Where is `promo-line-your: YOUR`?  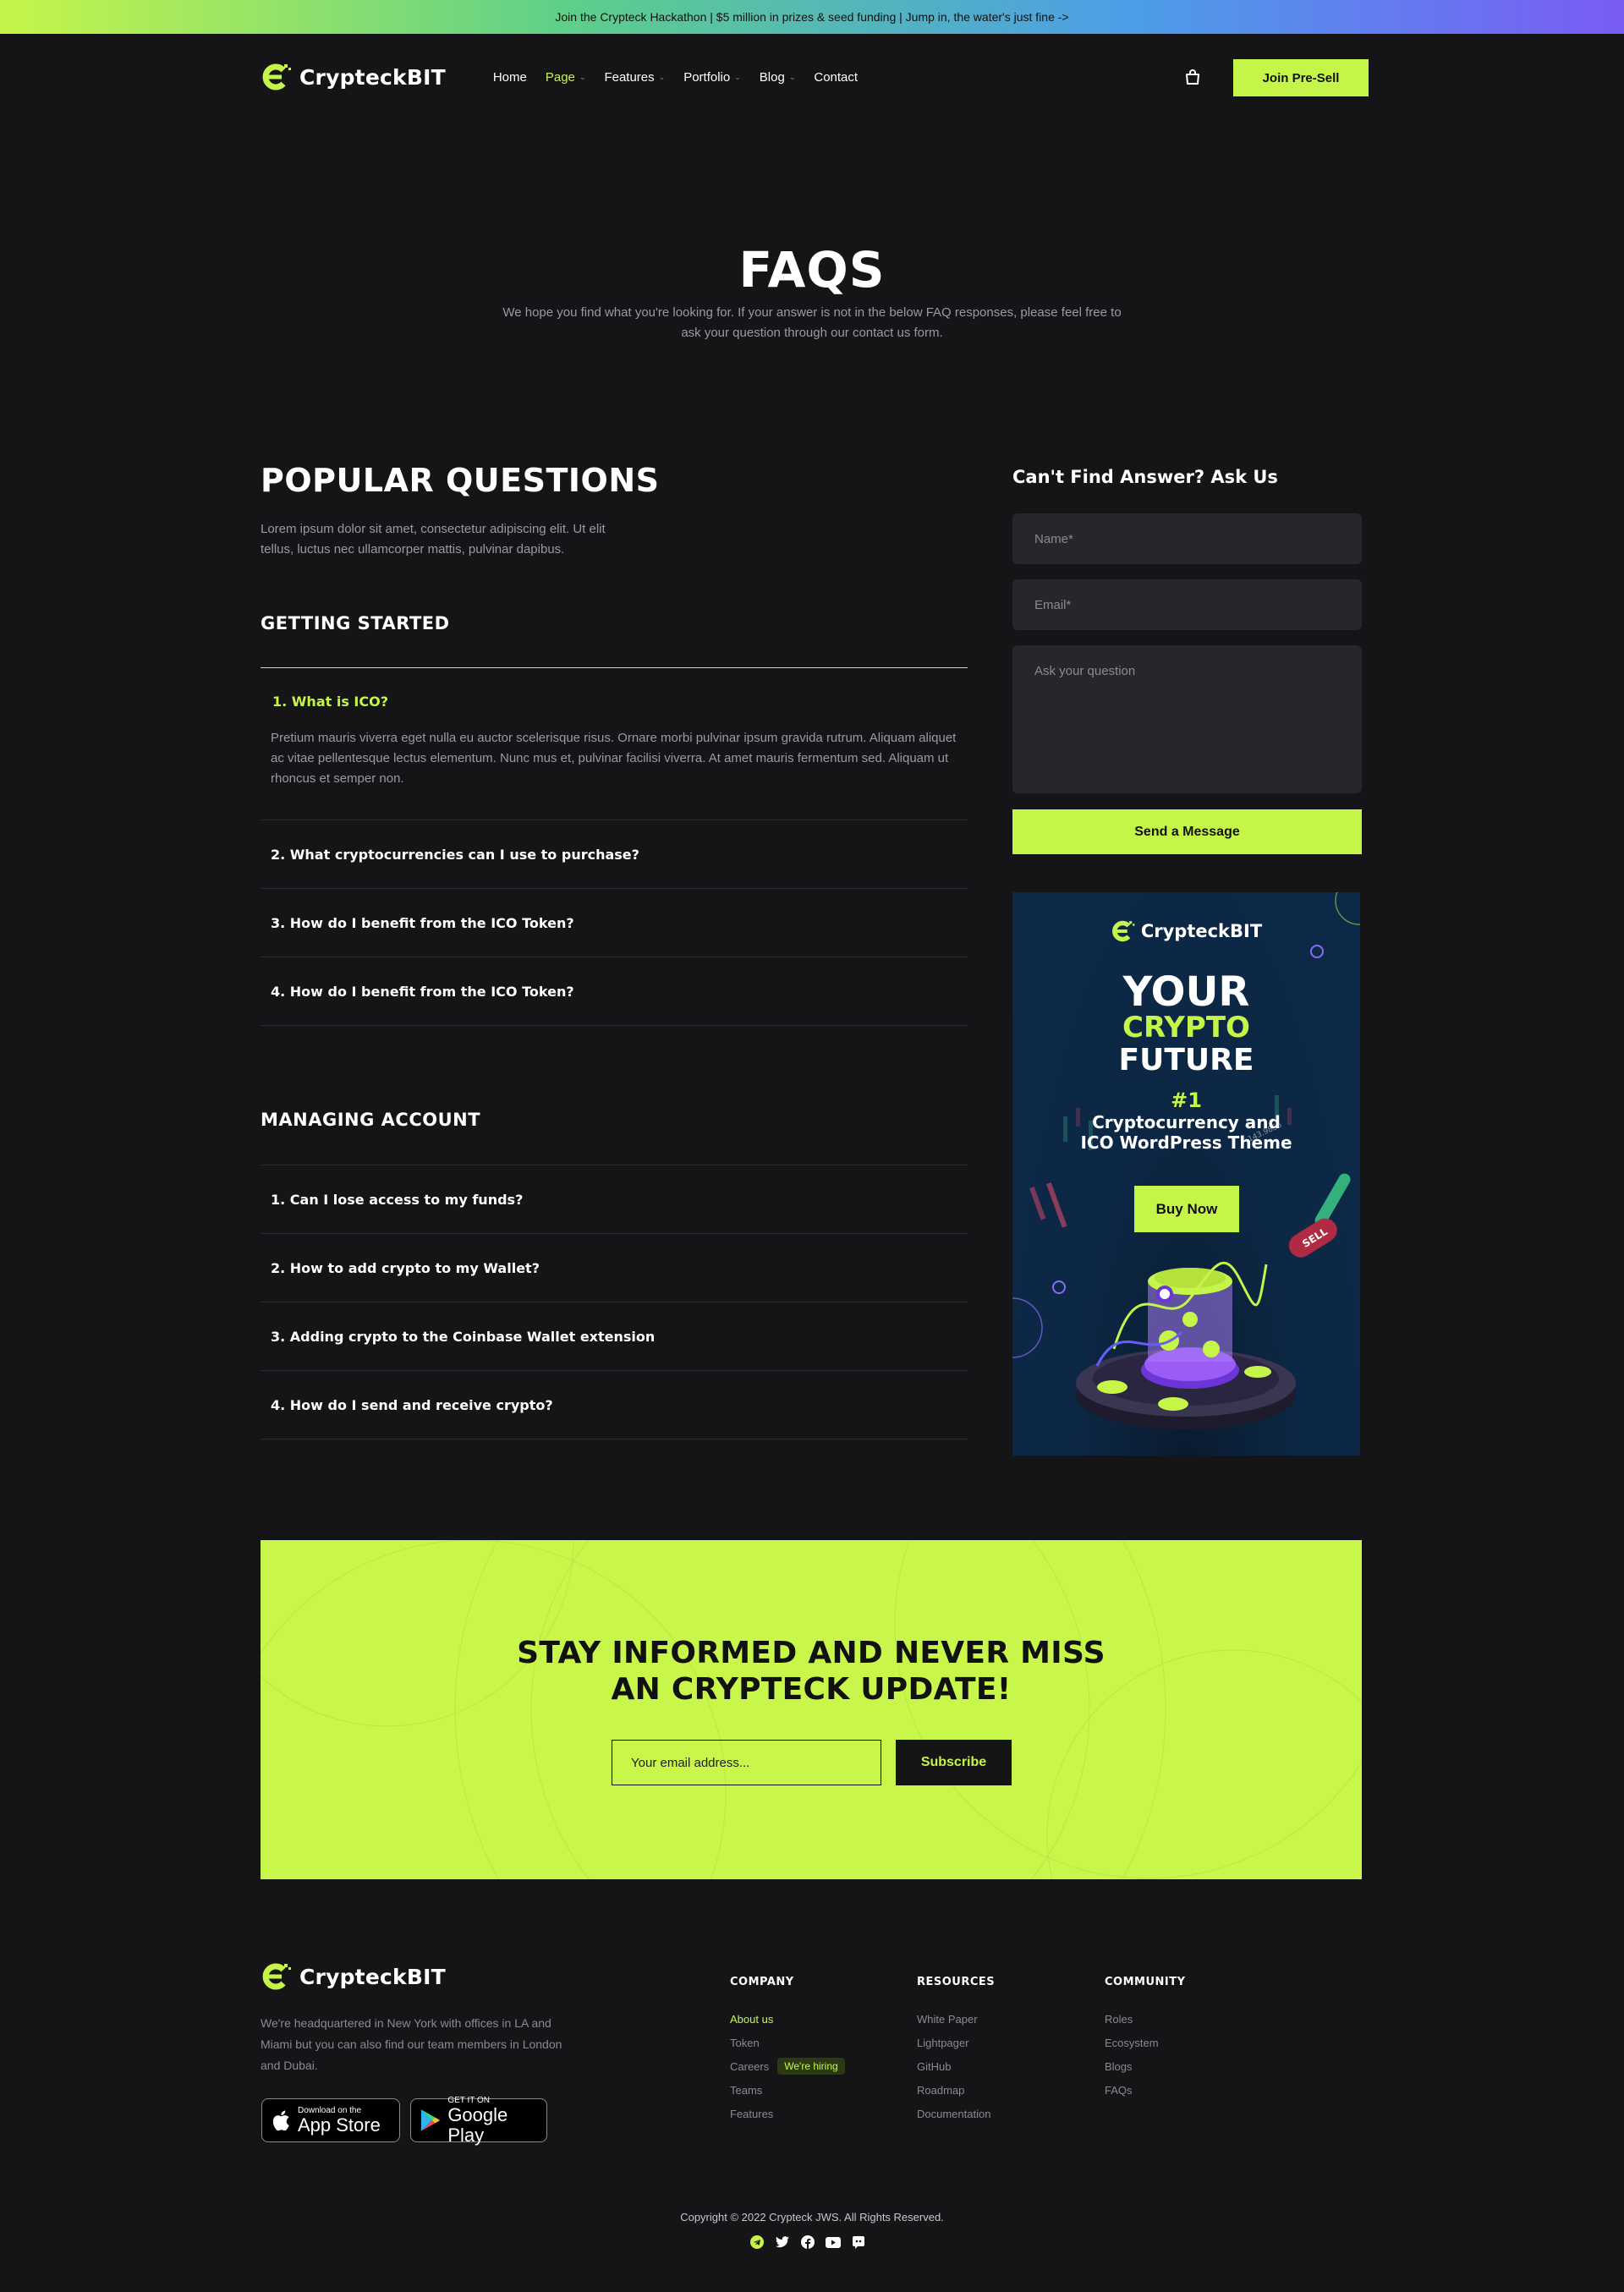 promo-line-your: YOUR is located at coordinates (1186, 992).